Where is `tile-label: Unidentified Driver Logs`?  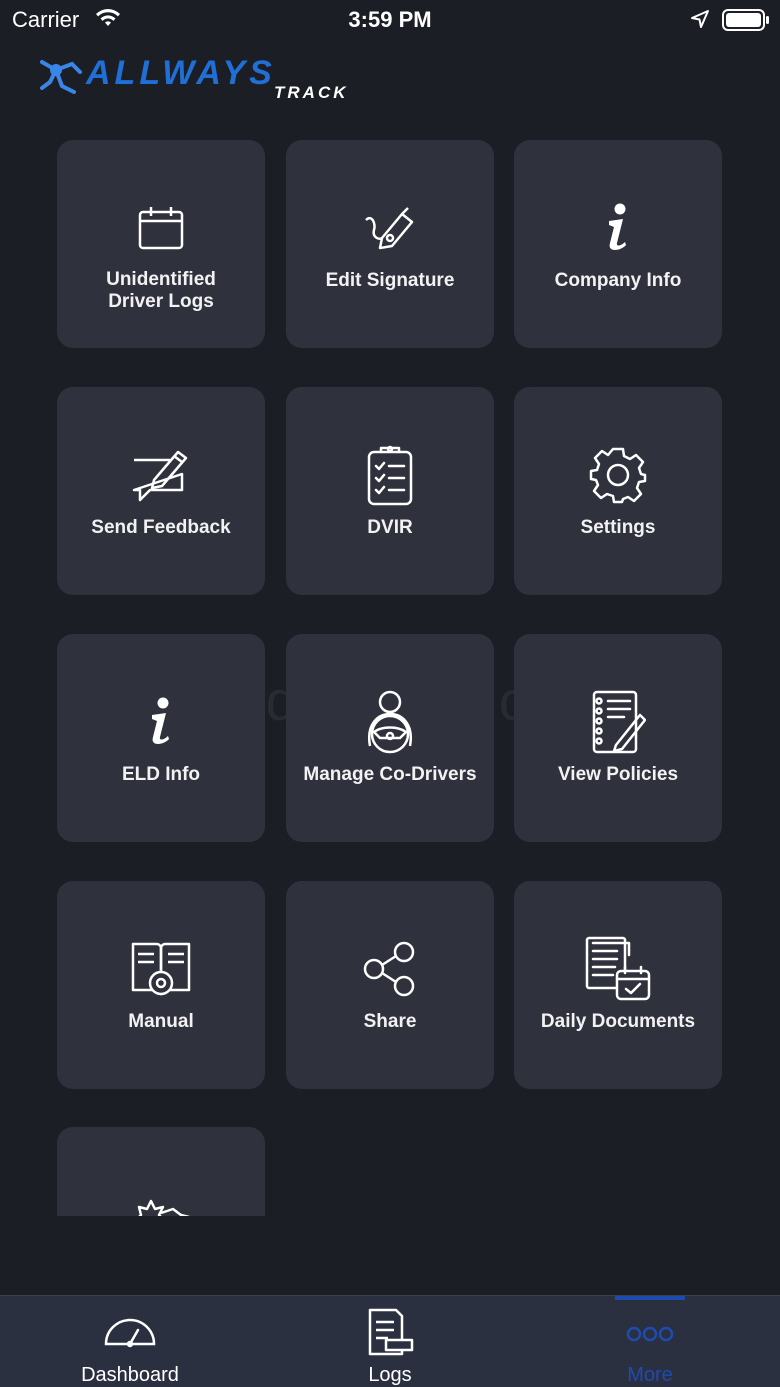 tile-label: Unidentified Driver Logs is located at coordinates (161, 290).